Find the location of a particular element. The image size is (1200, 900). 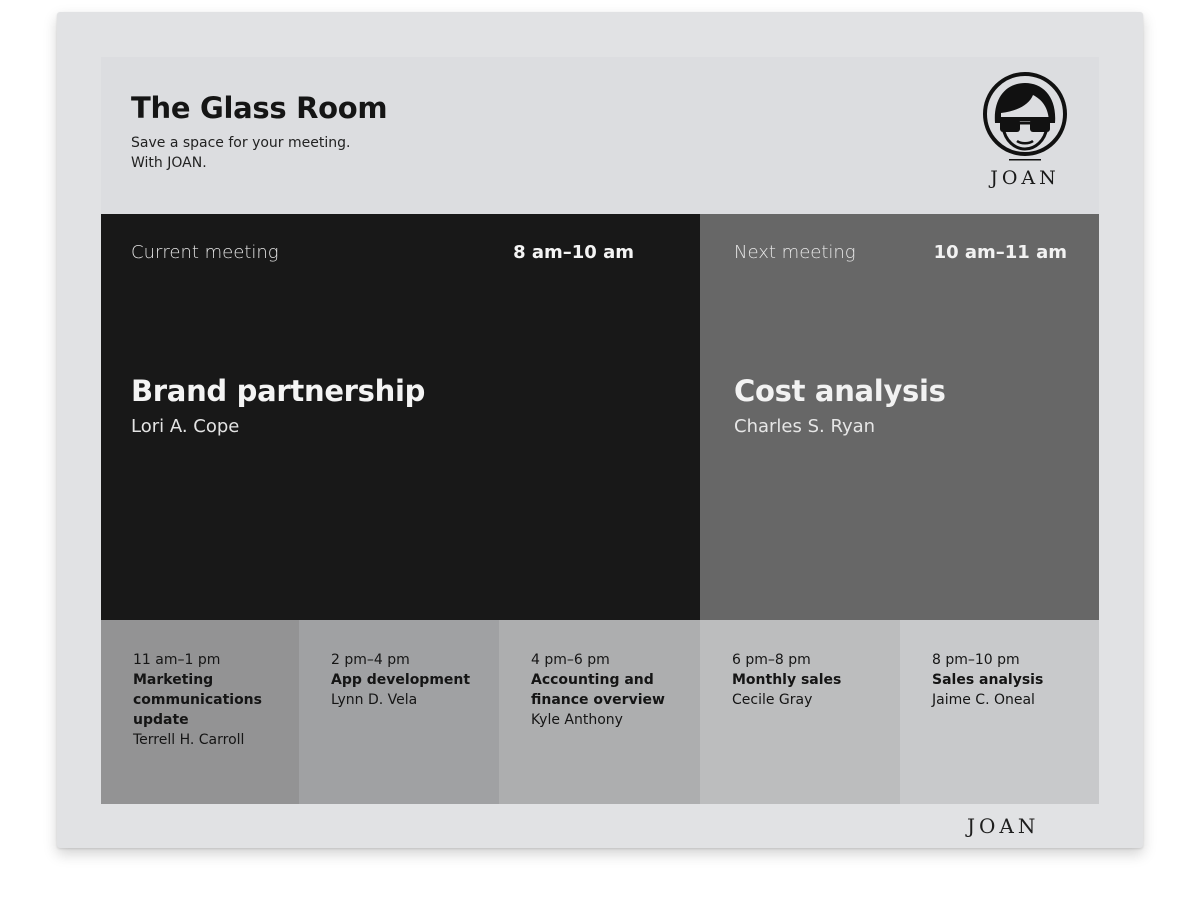

room-title: The Glass Room is located at coordinates (259, 108).